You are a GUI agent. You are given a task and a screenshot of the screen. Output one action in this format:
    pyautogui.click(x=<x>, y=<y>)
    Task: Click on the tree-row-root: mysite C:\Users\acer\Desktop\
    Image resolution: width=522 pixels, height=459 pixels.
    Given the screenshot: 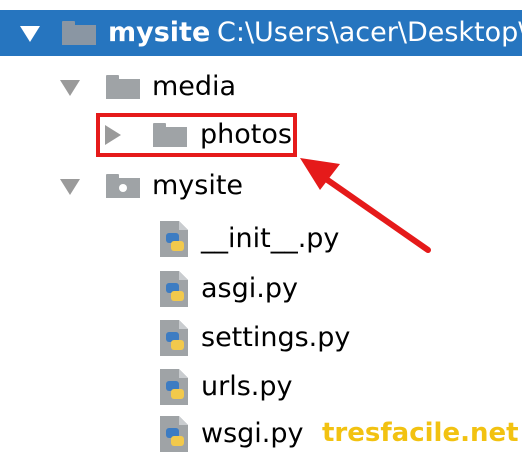 What is the action you would take?
    pyautogui.click(x=261, y=33)
    